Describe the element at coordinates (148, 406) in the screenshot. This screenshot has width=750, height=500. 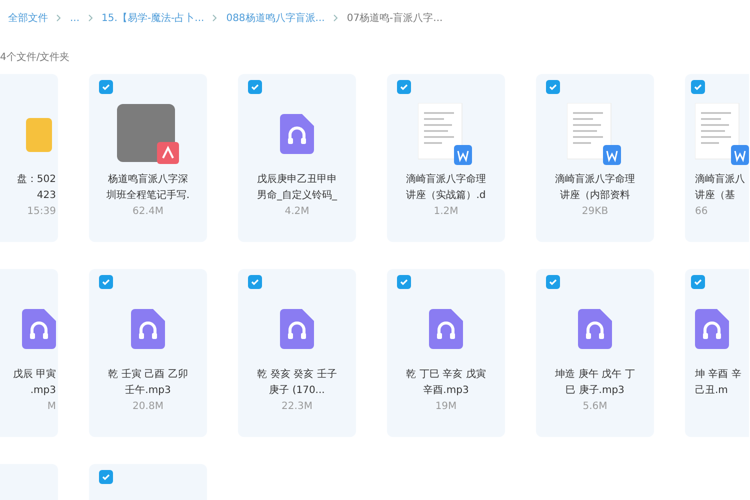
I see `file-meta: 20.8M` at that location.